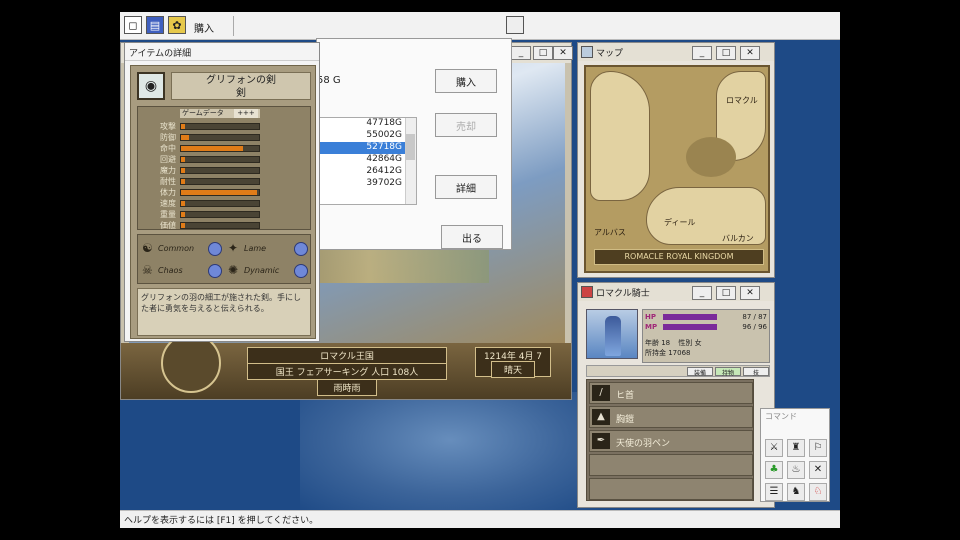  I want to click on character-figure, so click(613, 336).